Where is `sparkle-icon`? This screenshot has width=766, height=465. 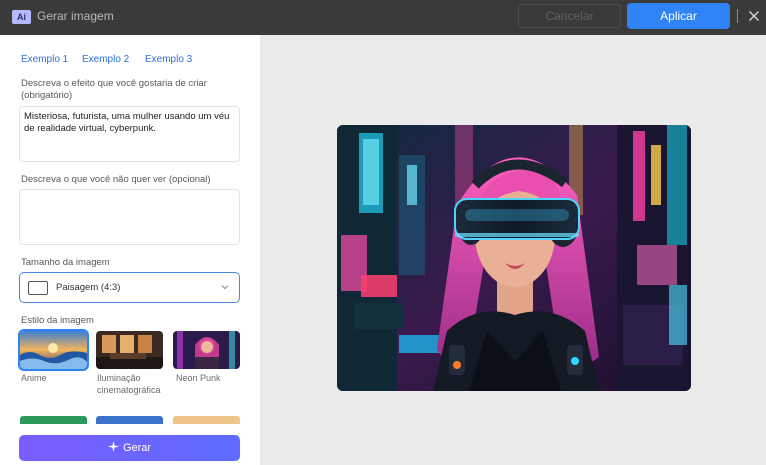 sparkle-icon is located at coordinates (113, 446).